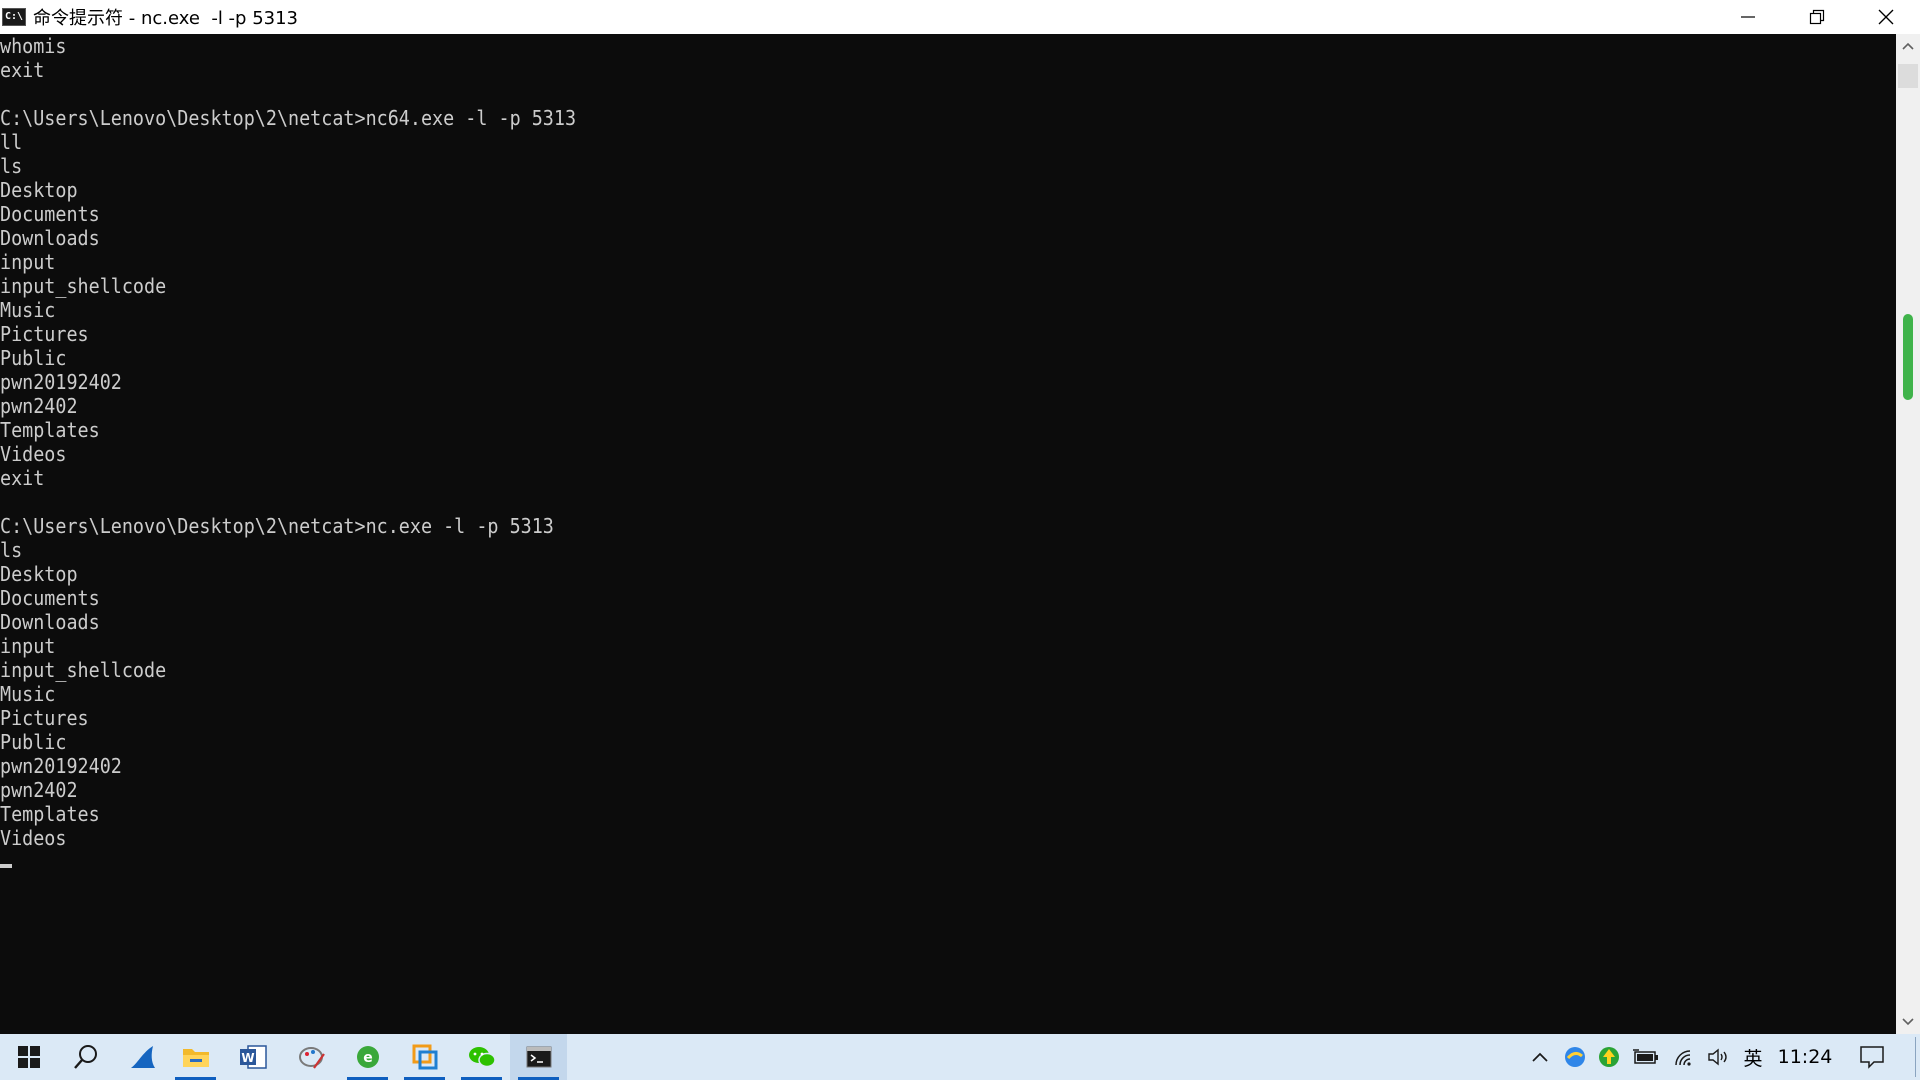  I want to click on vm-icon, so click(424, 1057).